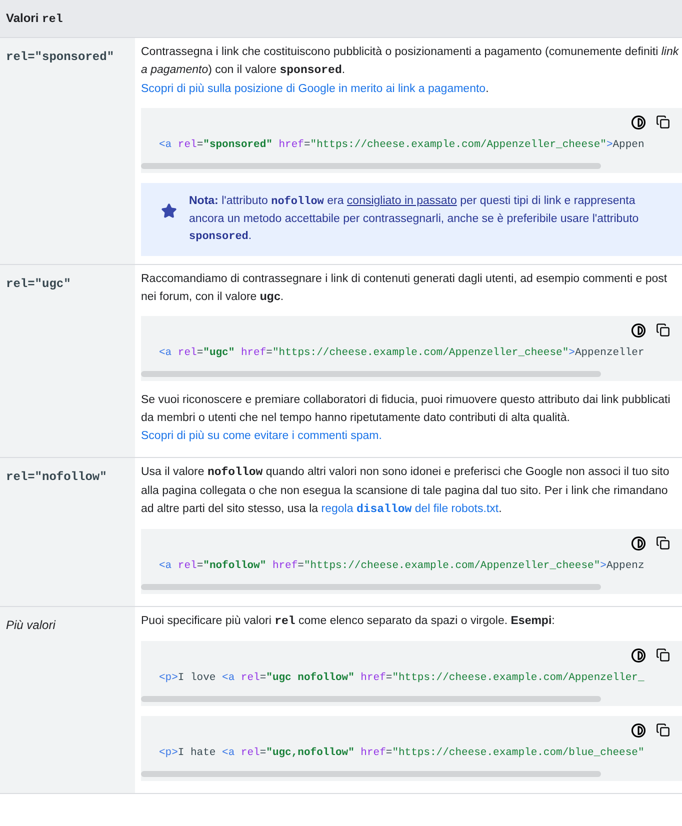 The width and height of the screenshot is (682, 826). I want to click on link: Scopri di più su come evitare i commenti spam., so click(261, 436).